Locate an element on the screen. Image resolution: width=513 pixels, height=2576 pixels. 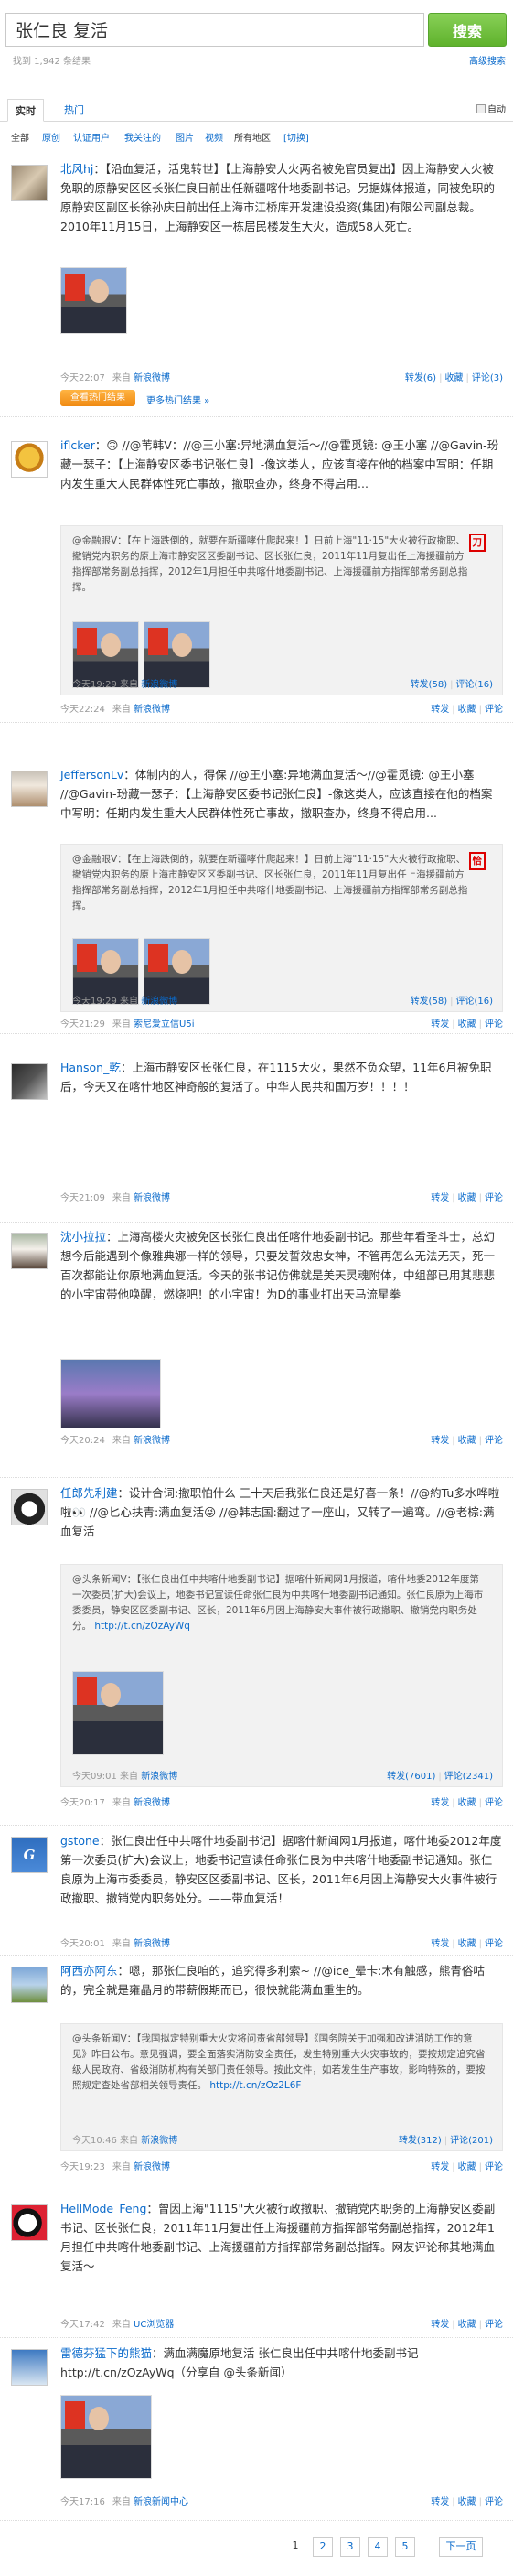
username: 阿西亦阿东 is located at coordinates (89, 1971).